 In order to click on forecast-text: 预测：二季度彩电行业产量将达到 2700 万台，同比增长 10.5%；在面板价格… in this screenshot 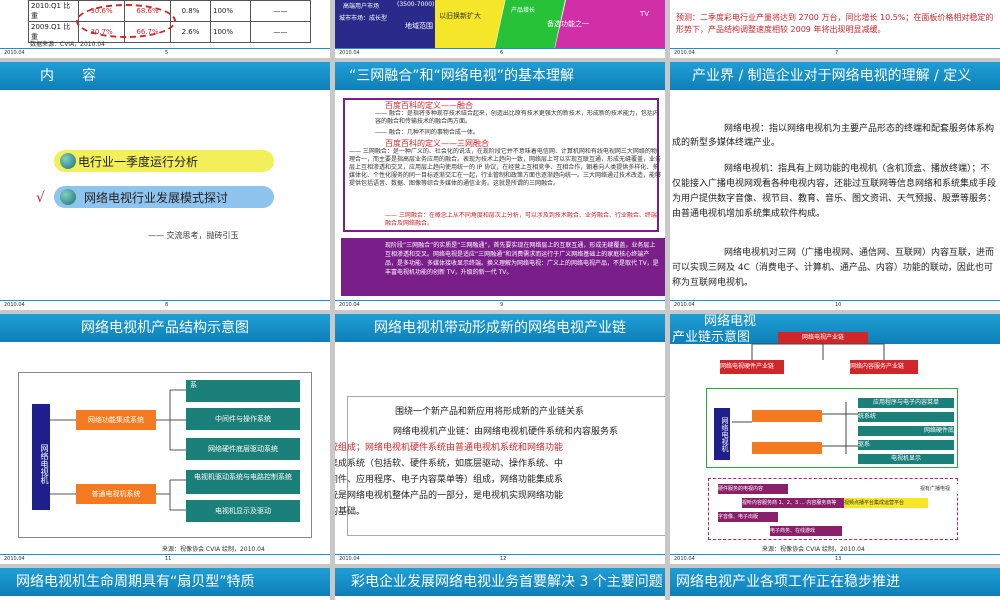, I will do `click(835, 23)`.